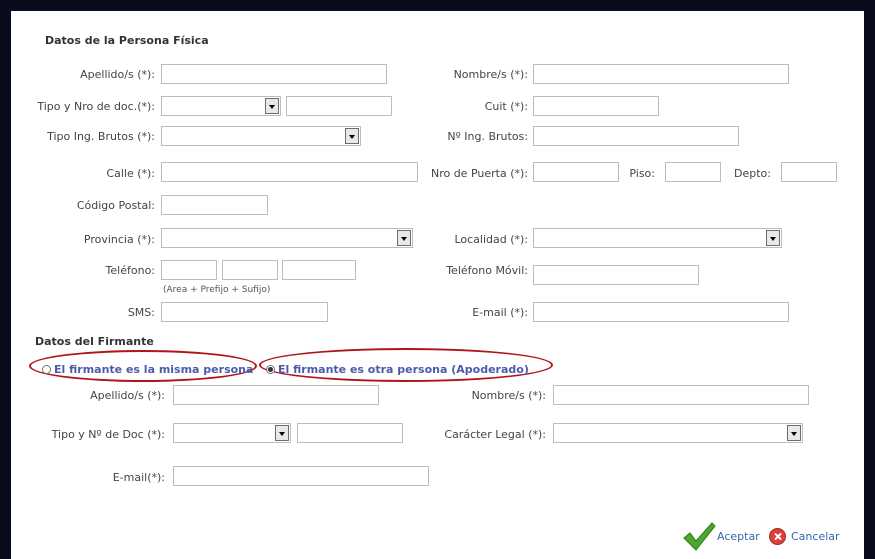 This screenshot has height=559, width=875. What do you see at coordinates (189, 270) in the screenshot?
I see `telefono-area-input` at bounding box center [189, 270].